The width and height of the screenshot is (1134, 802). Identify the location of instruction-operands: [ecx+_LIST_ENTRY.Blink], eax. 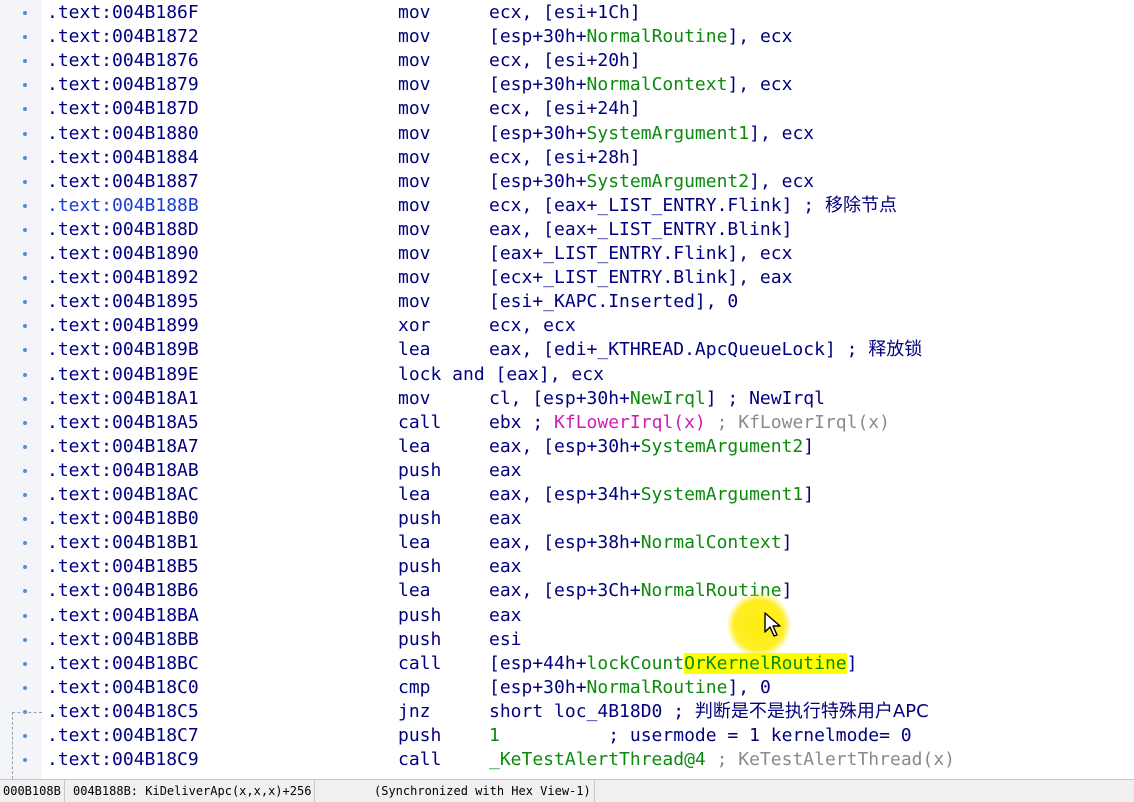
(640, 278).